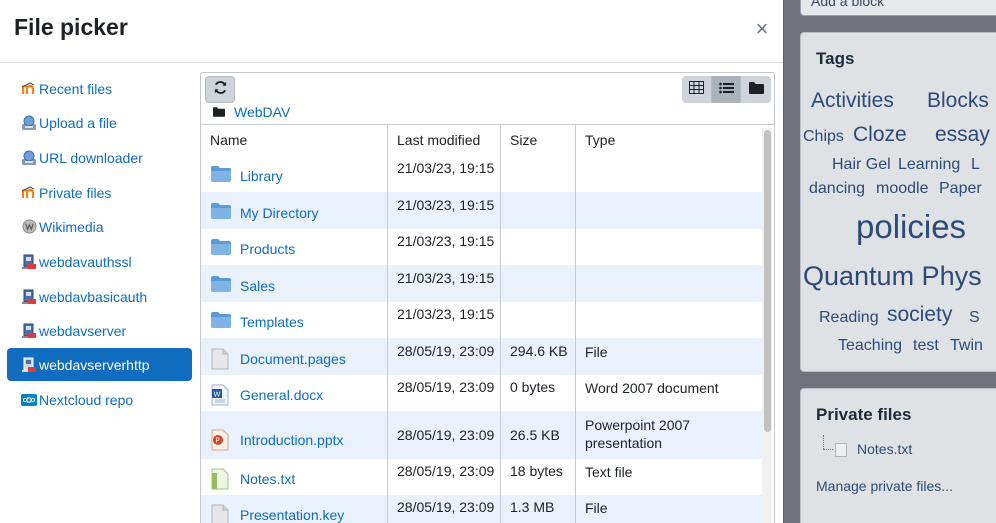 Image resolution: width=996 pixels, height=523 pixels. Describe the element at coordinates (221, 395) in the screenshot. I see `word-document-icon: W` at that location.